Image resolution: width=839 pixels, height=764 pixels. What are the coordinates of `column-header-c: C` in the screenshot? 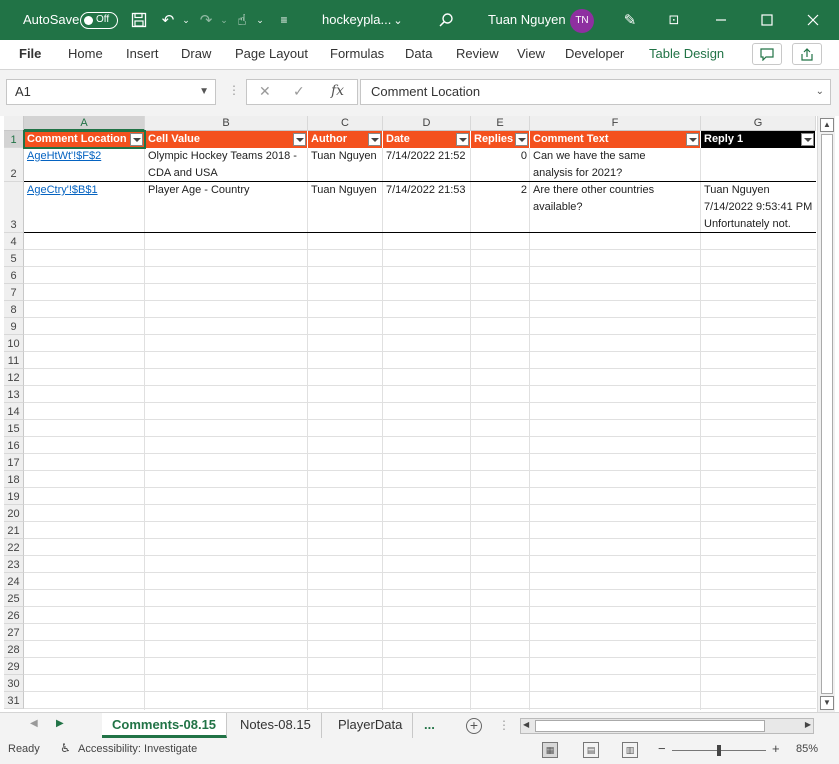 It's located at (345, 123).